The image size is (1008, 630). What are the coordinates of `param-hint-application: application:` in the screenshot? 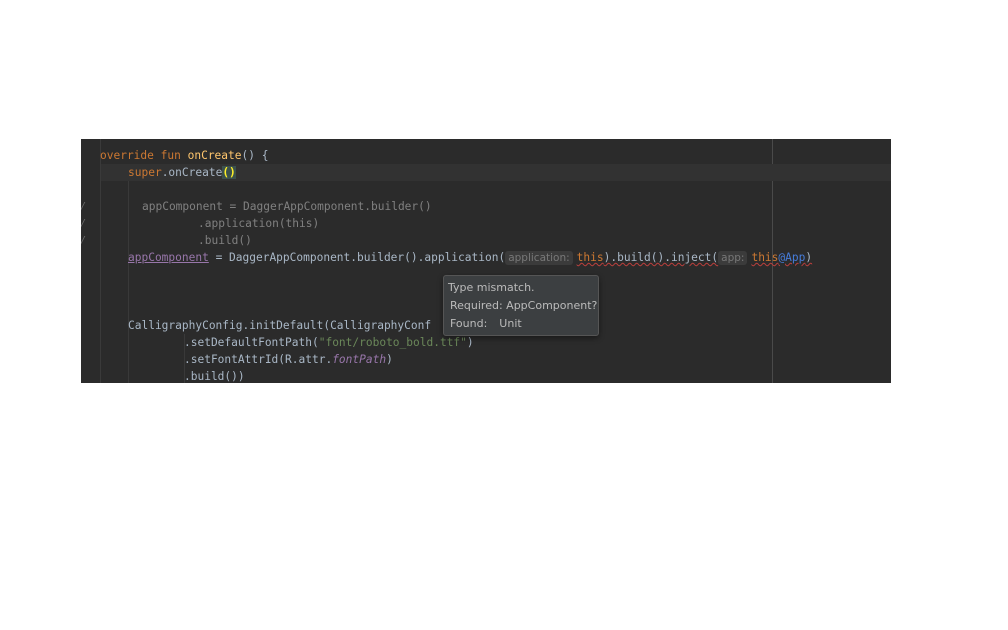 It's located at (539, 258).